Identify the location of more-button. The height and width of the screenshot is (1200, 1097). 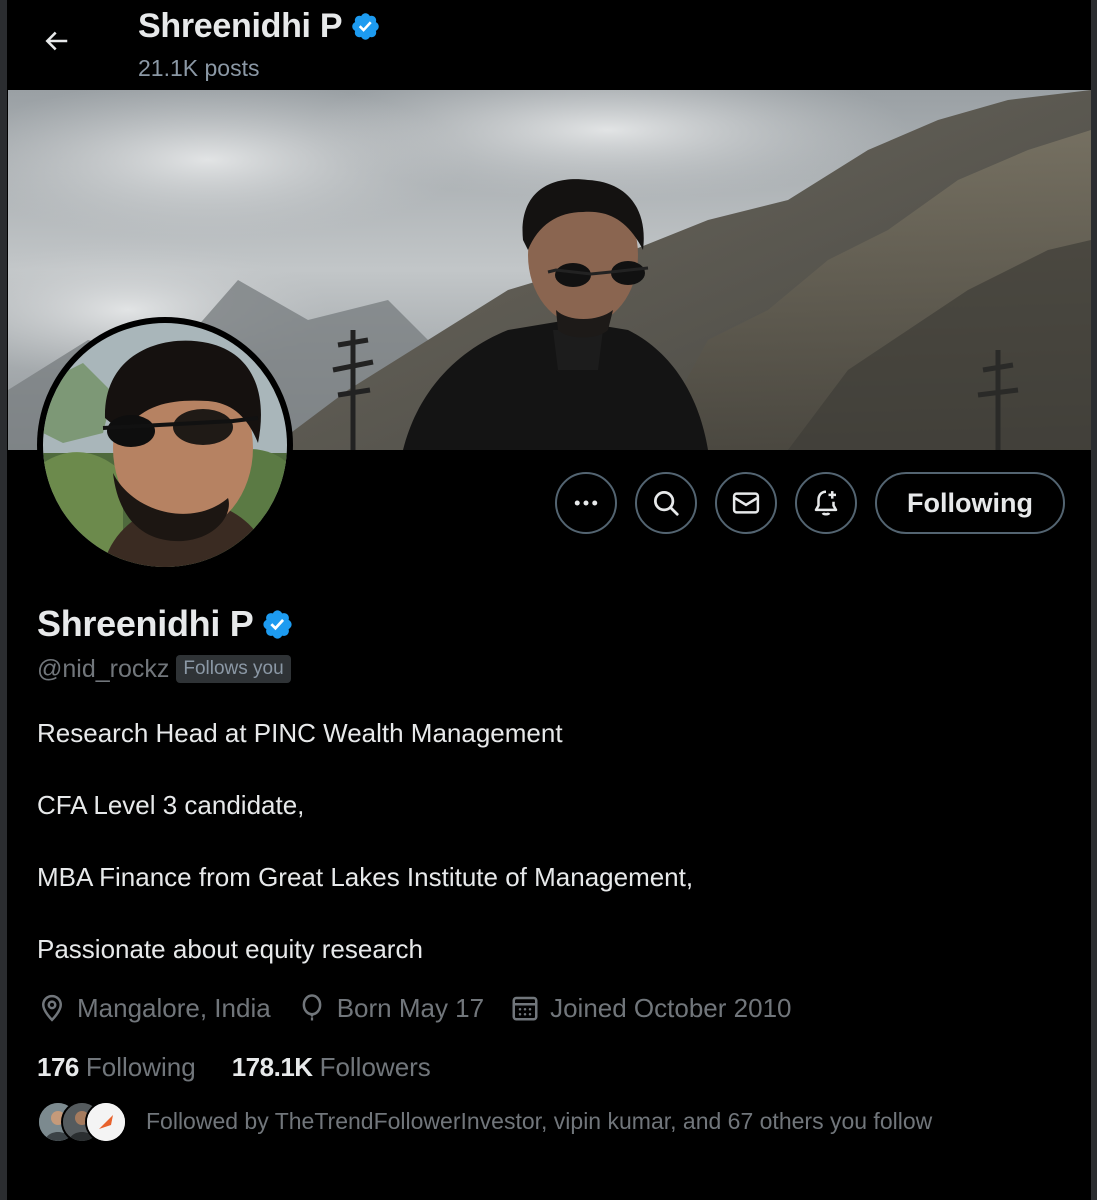
(586, 503).